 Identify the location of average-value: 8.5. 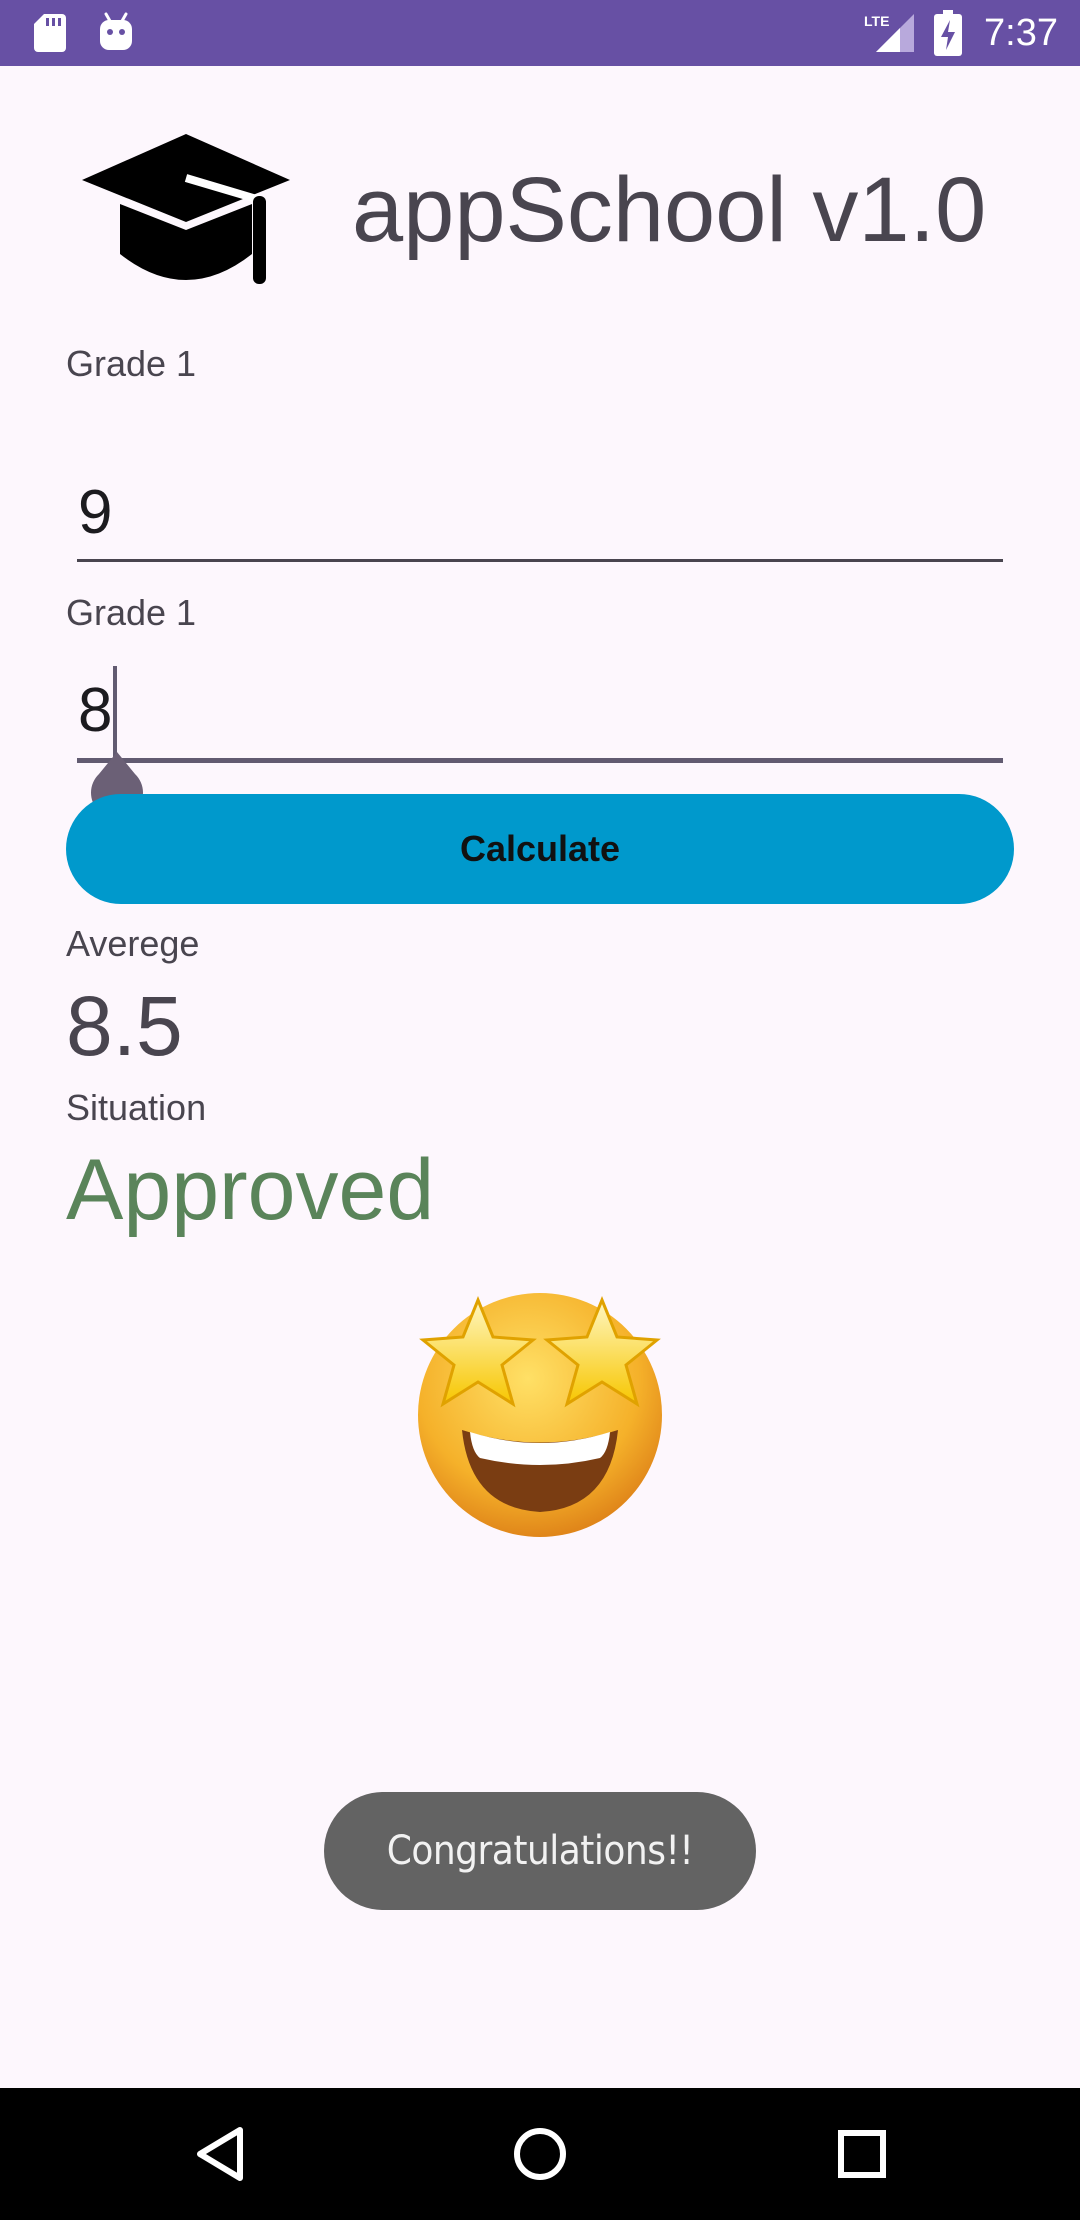
(124, 1026).